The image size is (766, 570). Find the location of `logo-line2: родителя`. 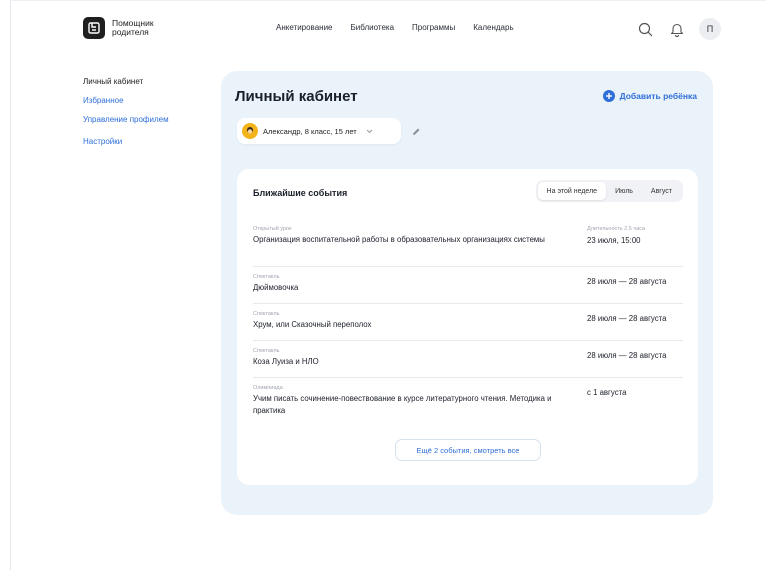

logo-line2: родителя is located at coordinates (130, 32).